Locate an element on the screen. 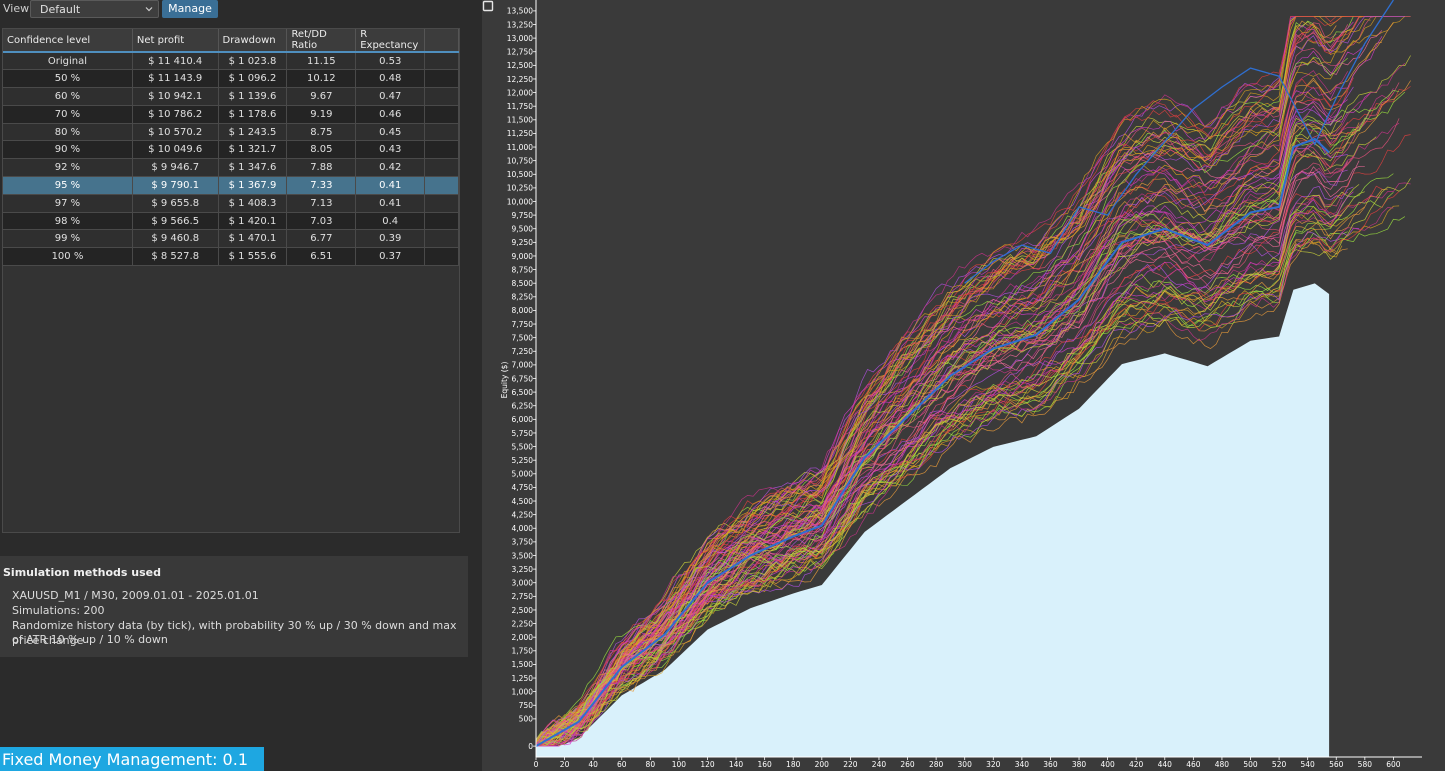 The height and width of the screenshot is (771, 1445). y-axis-label: Equity ($) is located at coordinates (504, 380).